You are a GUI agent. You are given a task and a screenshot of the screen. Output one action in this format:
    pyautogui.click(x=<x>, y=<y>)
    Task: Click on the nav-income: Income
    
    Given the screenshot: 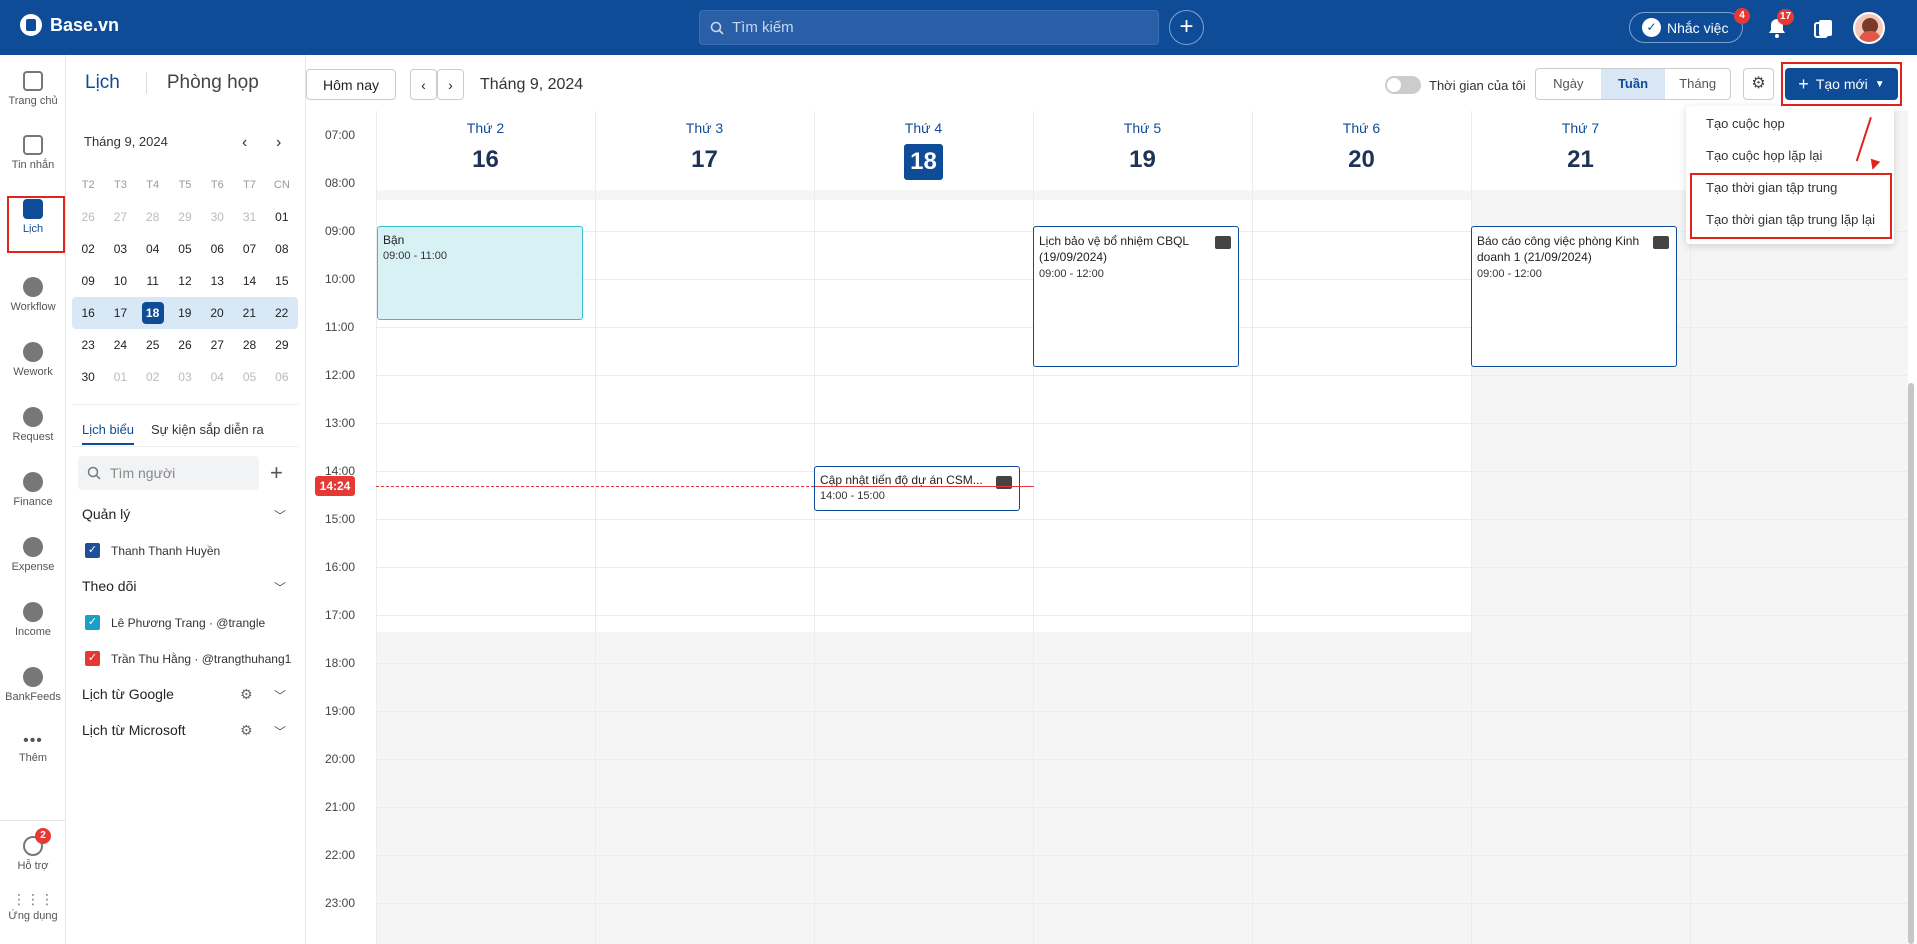 What is the action you would take?
    pyautogui.click(x=33, y=620)
    